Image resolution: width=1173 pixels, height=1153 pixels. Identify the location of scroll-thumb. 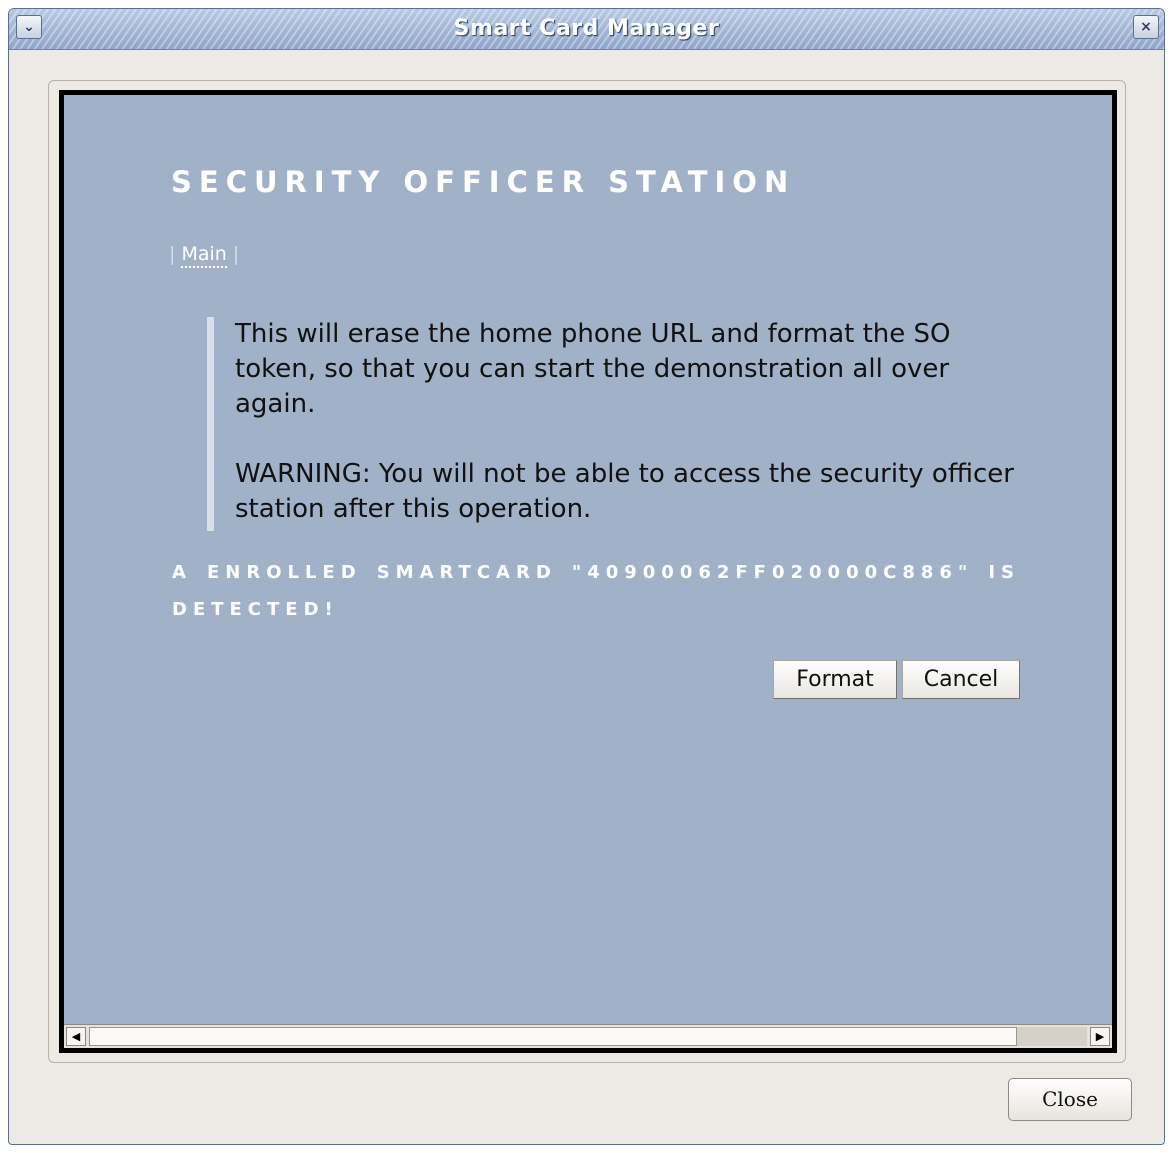
(553, 1036).